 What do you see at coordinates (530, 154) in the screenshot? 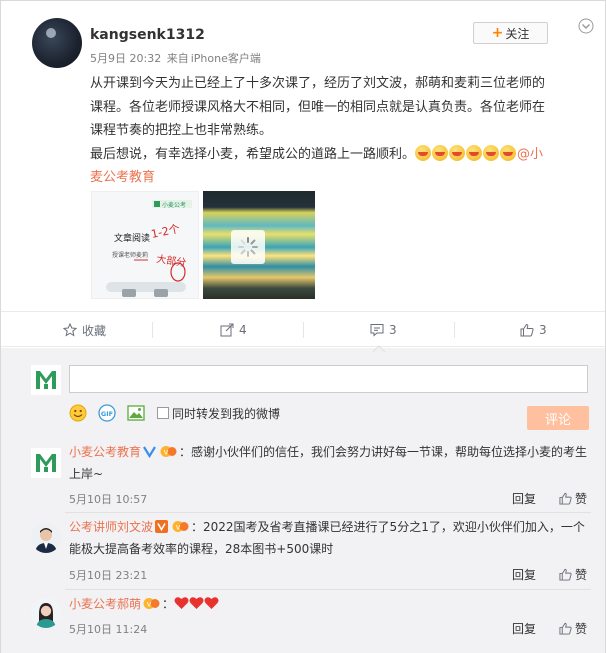
I see `mention-link-start: @小` at bounding box center [530, 154].